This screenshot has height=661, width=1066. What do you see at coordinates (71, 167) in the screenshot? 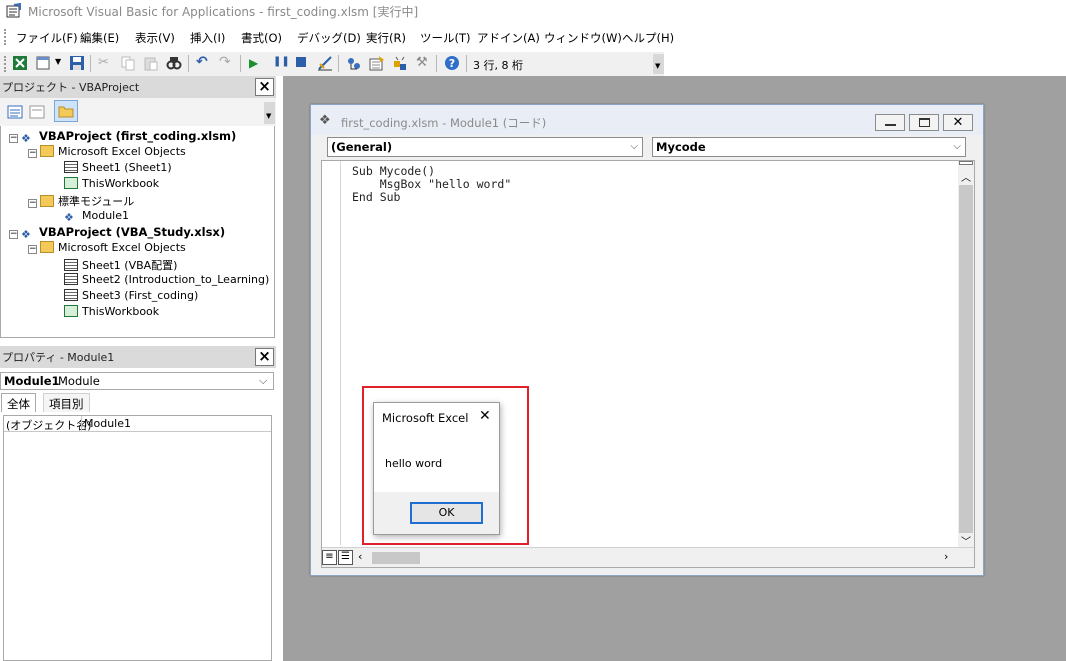
I see `sheet-icon` at bounding box center [71, 167].